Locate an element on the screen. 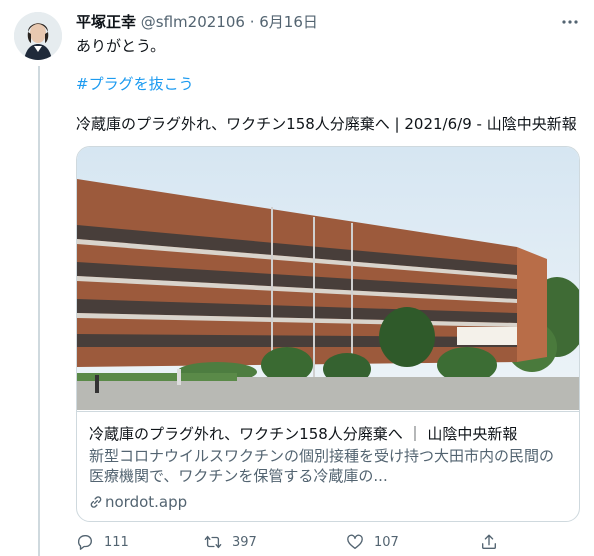  tweet-header: 平塚正幸 @sflm202106 · 6月16日 is located at coordinates (197, 22).